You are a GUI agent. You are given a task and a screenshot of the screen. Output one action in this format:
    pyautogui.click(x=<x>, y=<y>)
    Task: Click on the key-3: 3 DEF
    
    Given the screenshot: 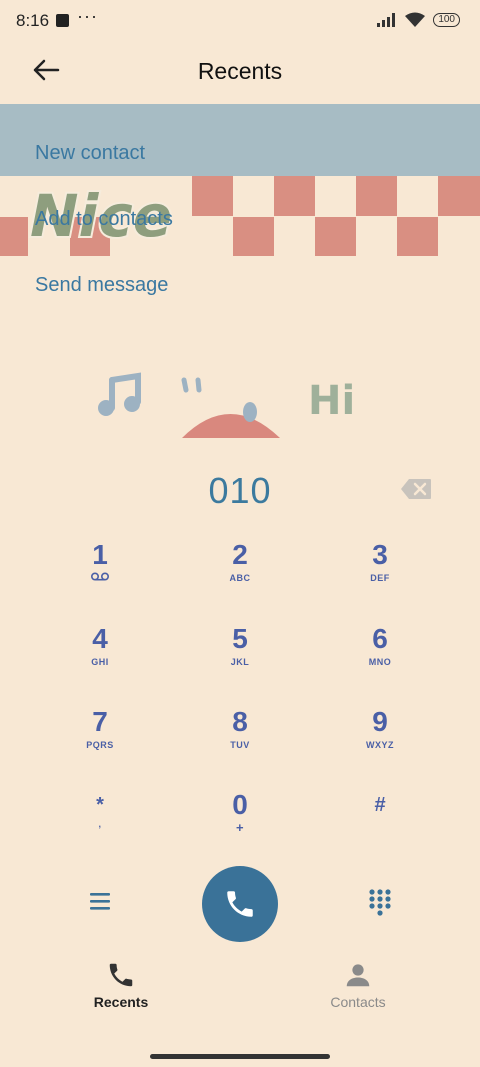 What is the action you would take?
    pyautogui.click(x=380, y=570)
    